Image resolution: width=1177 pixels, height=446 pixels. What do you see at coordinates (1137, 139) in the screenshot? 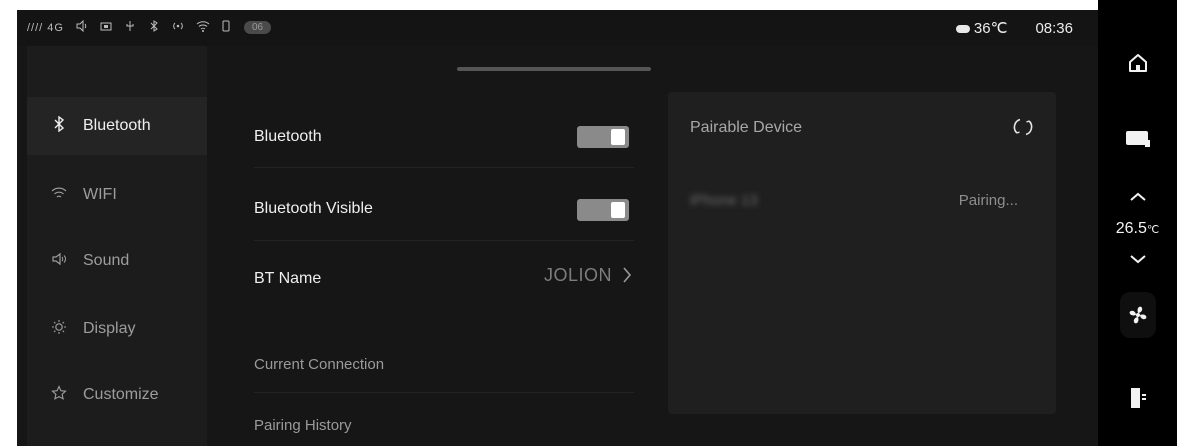
I see `screen-icon` at bounding box center [1137, 139].